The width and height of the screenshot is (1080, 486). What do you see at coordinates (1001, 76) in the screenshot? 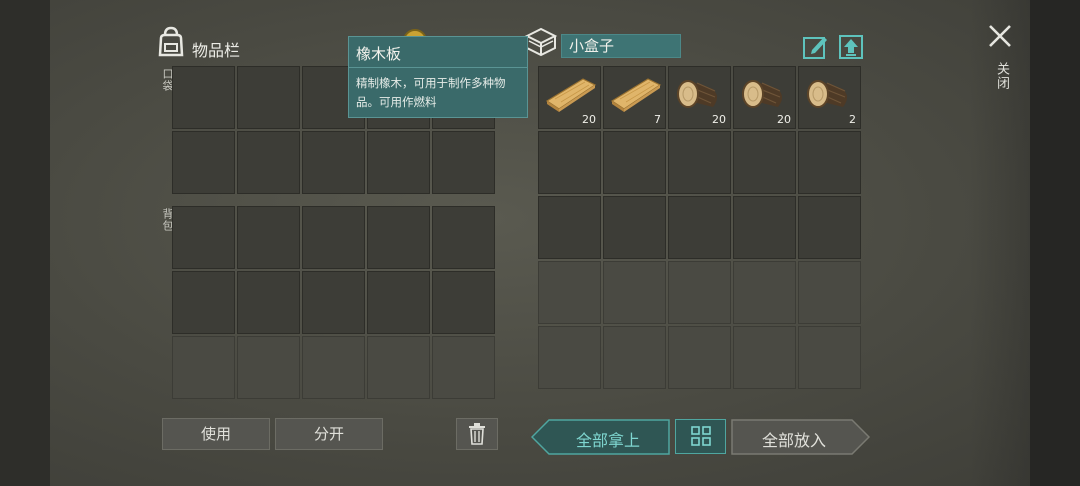
I see `close-label: 关闭` at bounding box center [1001, 76].